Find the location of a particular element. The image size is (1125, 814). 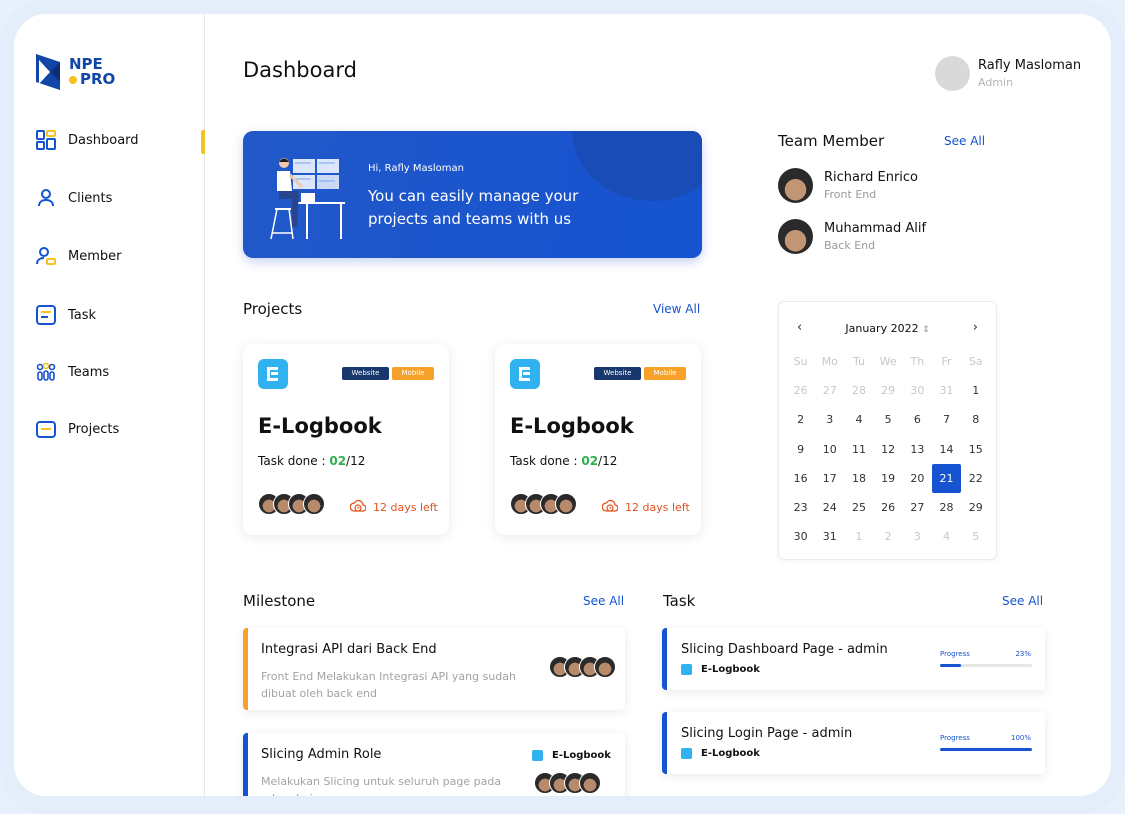

calendar-day: 18 is located at coordinates (858, 478).